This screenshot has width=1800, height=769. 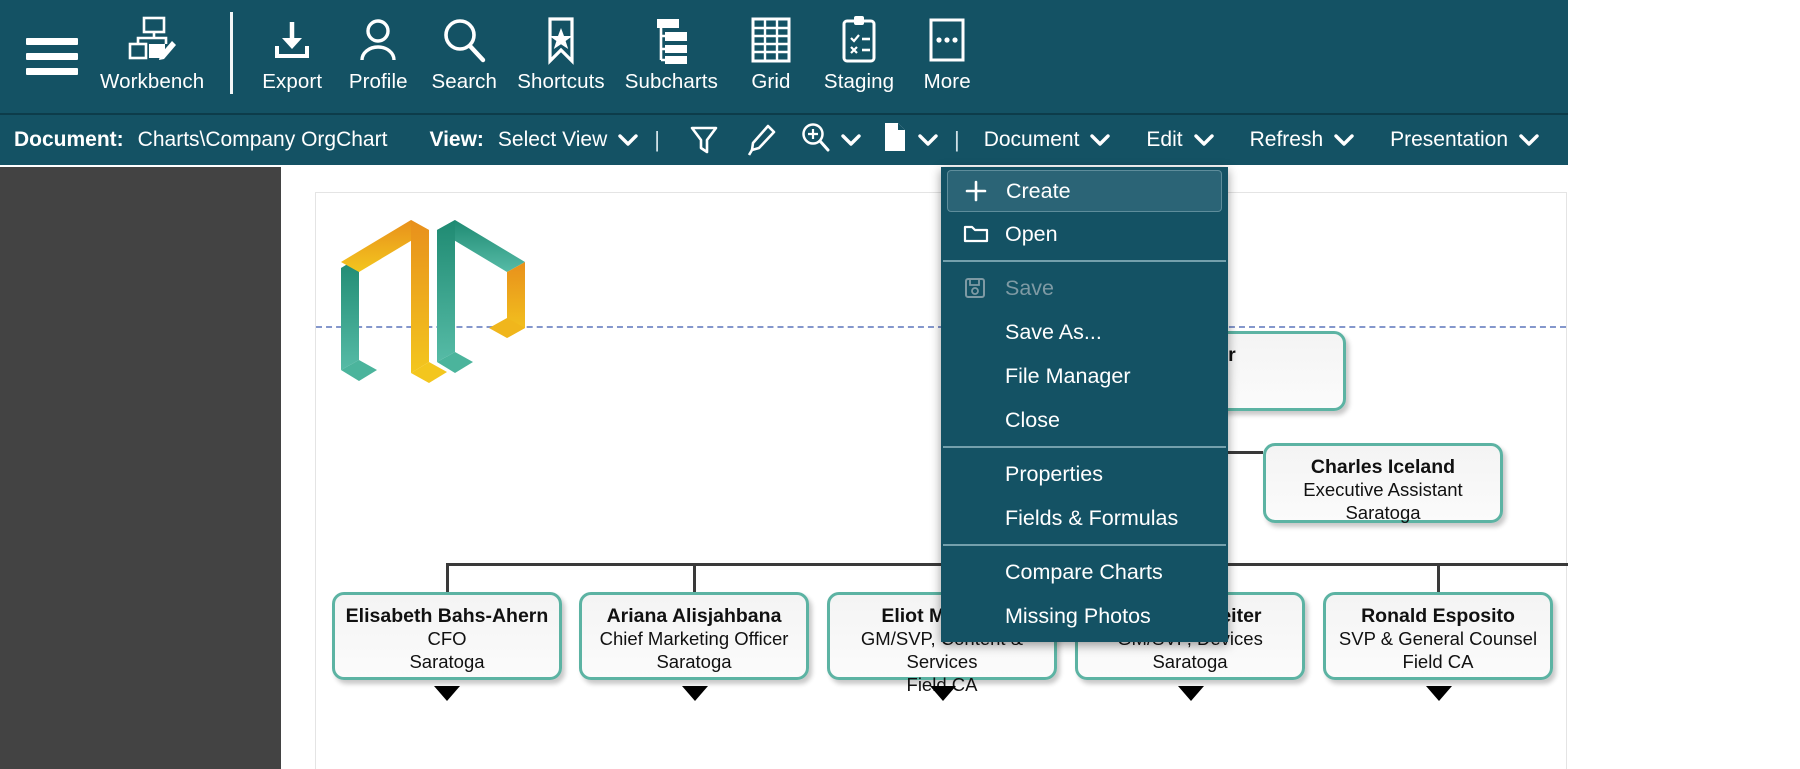 I want to click on menu-refresh: Refresh, so click(x=1302, y=140).